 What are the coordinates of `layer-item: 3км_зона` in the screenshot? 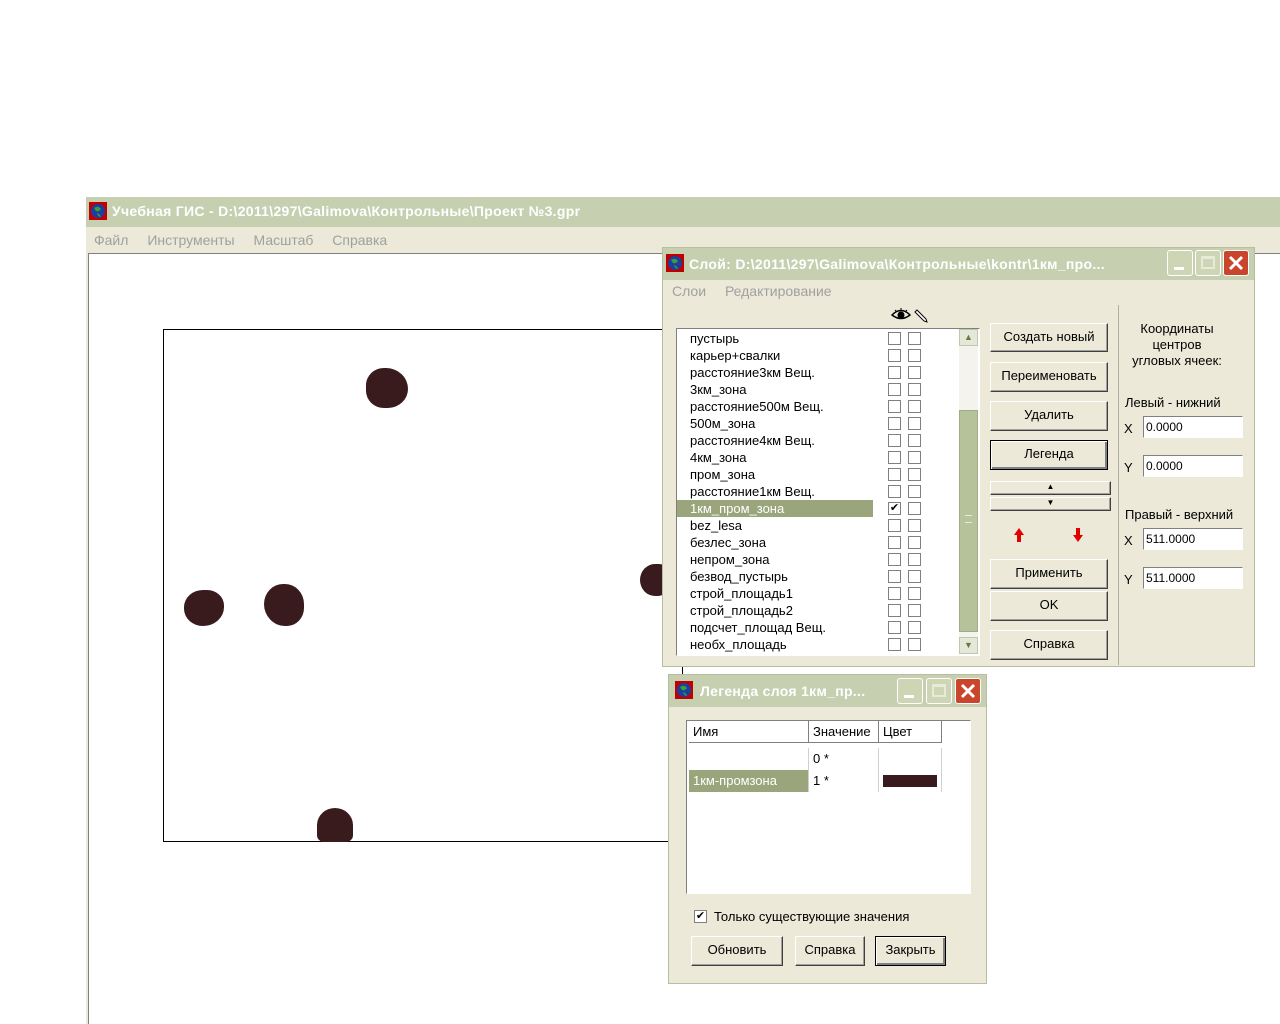 It's located at (775, 389).